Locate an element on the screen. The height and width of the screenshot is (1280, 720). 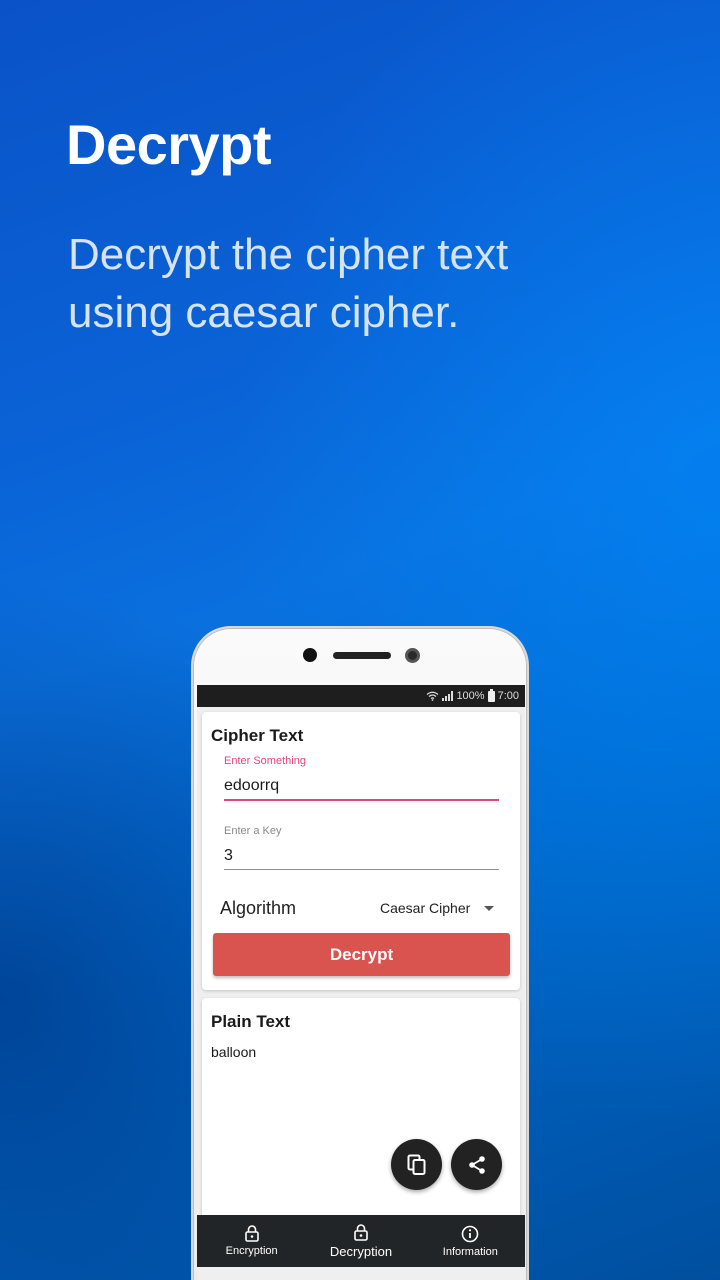
cipher-card-title: Cipher Text is located at coordinates (257, 735).